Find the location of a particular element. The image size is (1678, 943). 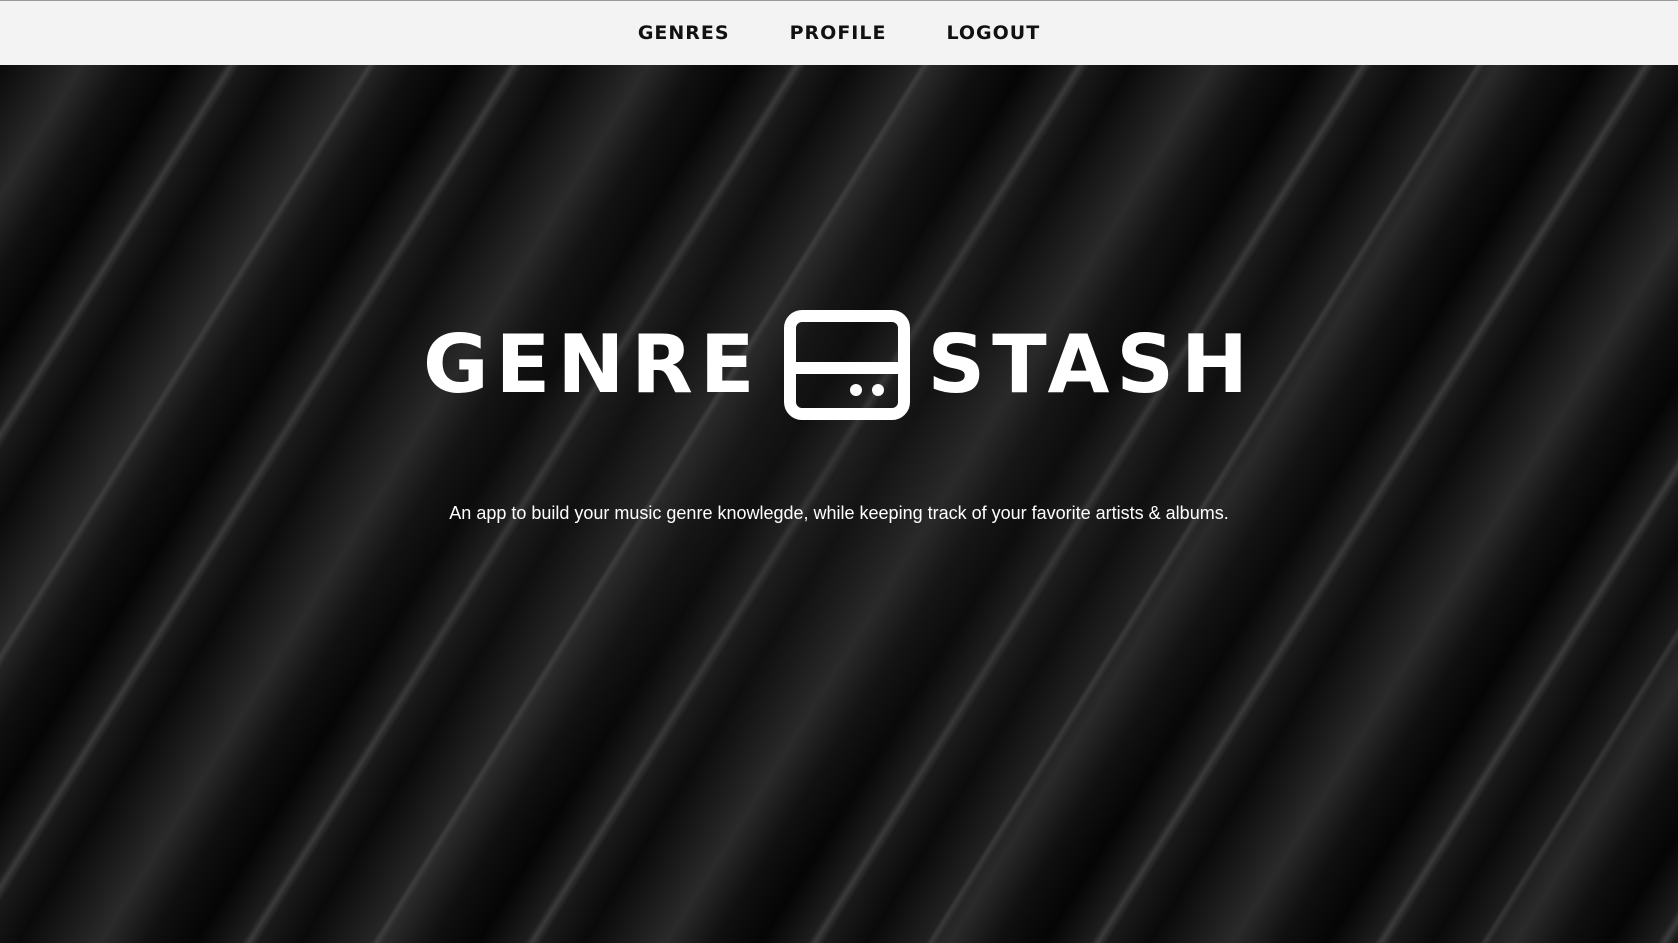

app-logo: GENRE STASH is located at coordinates (839, 365).